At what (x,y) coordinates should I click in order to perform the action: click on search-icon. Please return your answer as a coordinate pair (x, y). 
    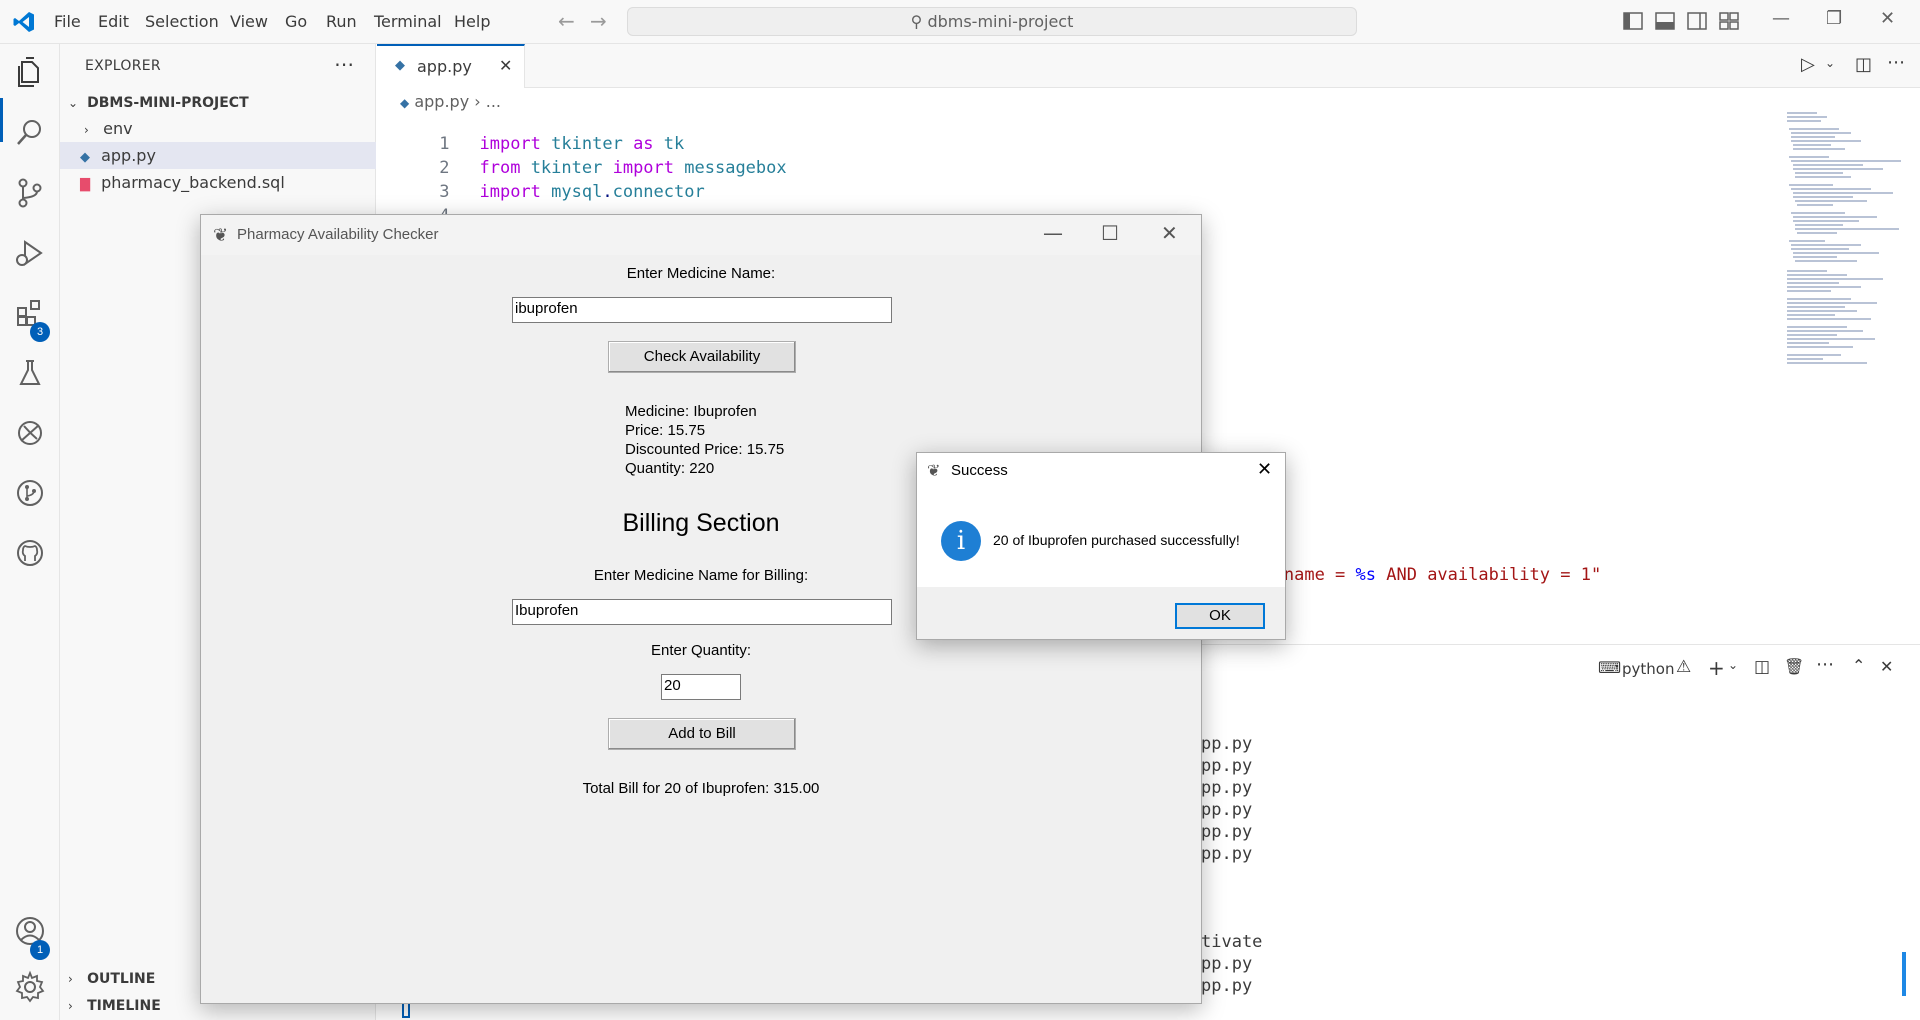
    Looking at the image, I should click on (30, 133).